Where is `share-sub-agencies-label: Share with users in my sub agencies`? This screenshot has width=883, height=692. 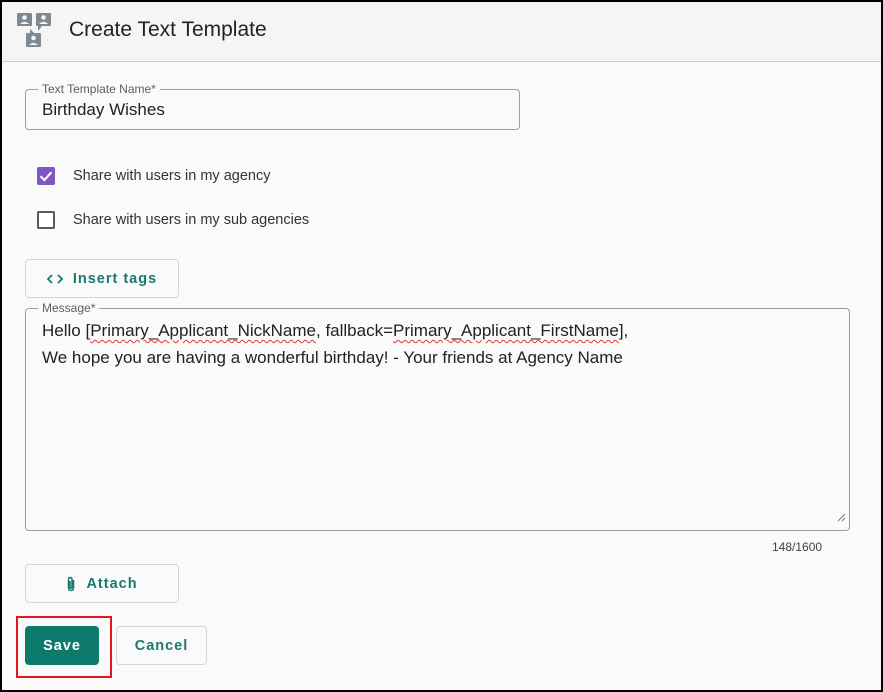 share-sub-agencies-label: Share with users in my sub agencies is located at coordinates (191, 220).